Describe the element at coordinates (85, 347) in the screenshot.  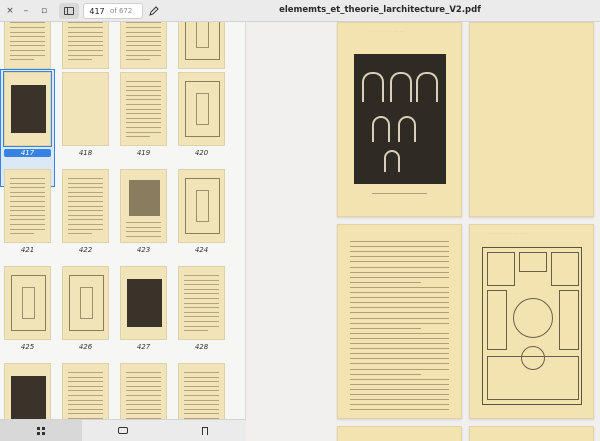
I see `thumbnail-page-label: 426` at that location.